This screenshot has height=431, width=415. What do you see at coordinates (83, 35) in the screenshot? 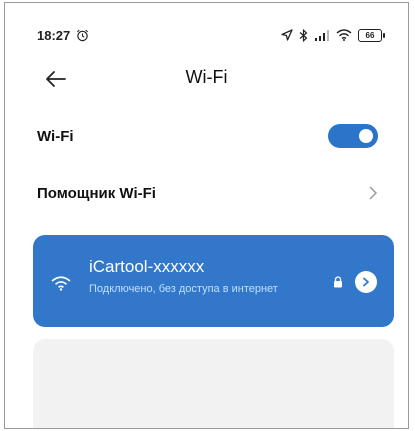
I see `alarm-icon` at bounding box center [83, 35].